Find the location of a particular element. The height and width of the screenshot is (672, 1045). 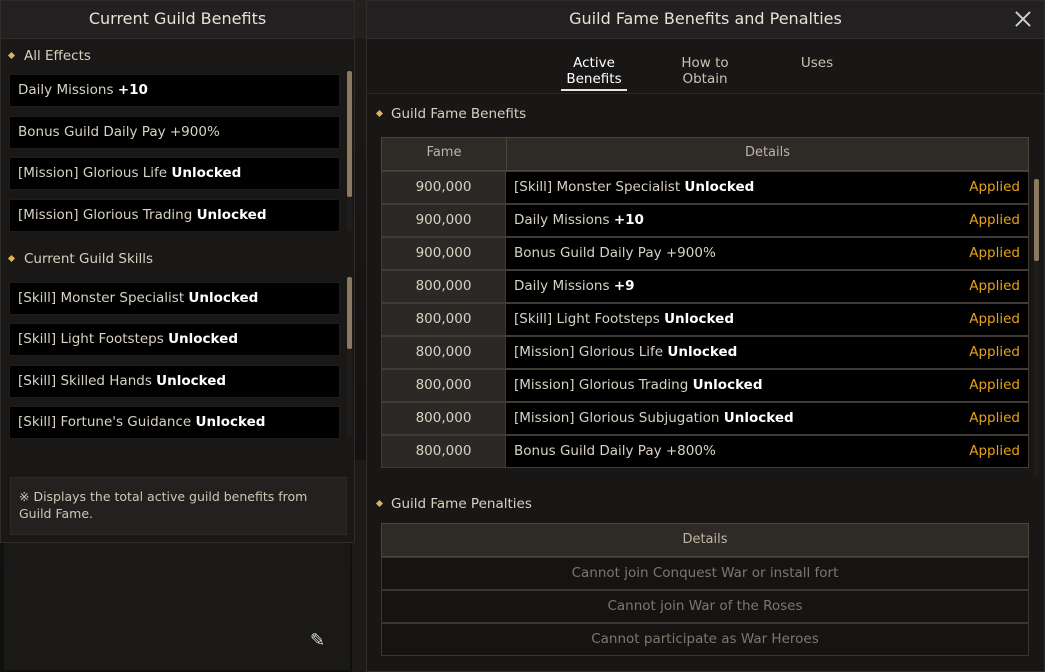

benefit-details: [Skill] Light Footsteps Unlocked Applied is located at coordinates (767, 319).